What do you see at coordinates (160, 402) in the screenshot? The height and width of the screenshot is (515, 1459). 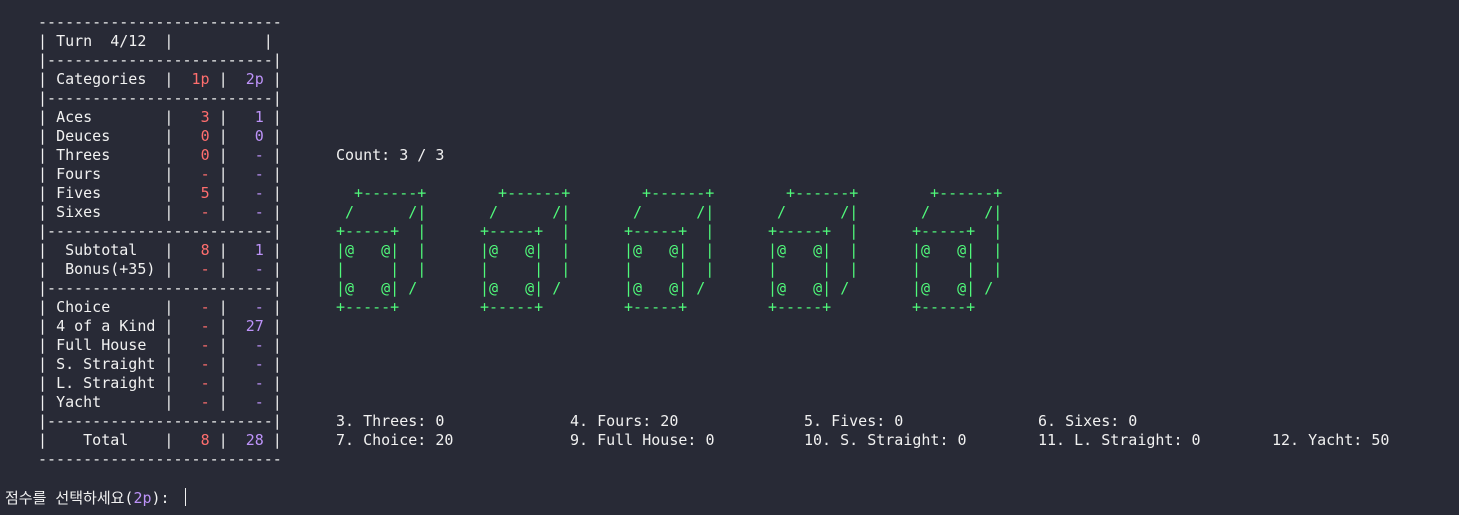 I see `score-yacht-row: | Yacht | - | - |` at bounding box center [160, 402].